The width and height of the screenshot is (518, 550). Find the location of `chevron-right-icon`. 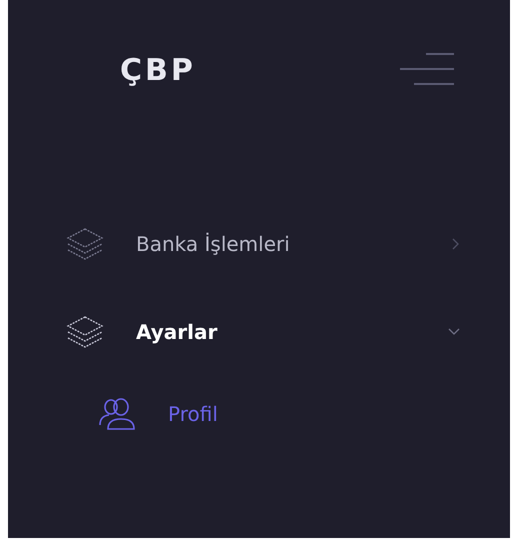

chevron-right-icon is located at coordinates (456, 244).